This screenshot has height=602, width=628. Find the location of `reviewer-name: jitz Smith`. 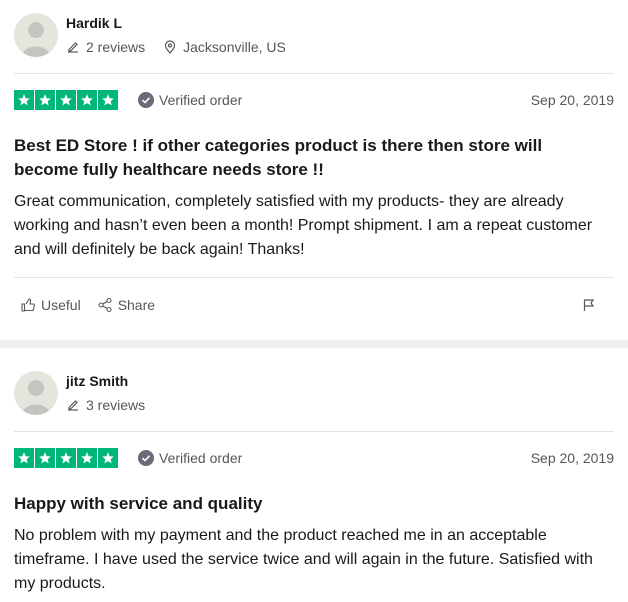

reviewer-name: jitz Smith is located at coordinates (97, 381).